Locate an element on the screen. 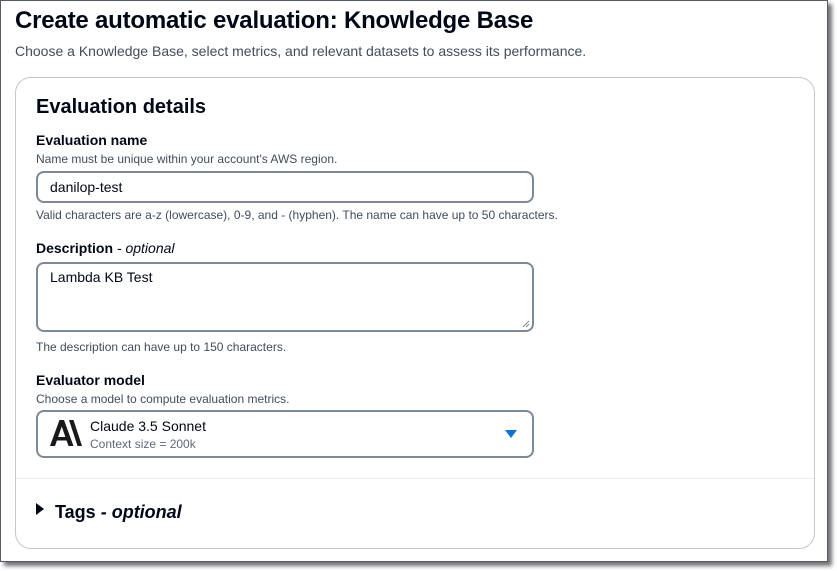 The image size is (837, 571). anthropic-logo-icon is located at coordinates (66, 433).